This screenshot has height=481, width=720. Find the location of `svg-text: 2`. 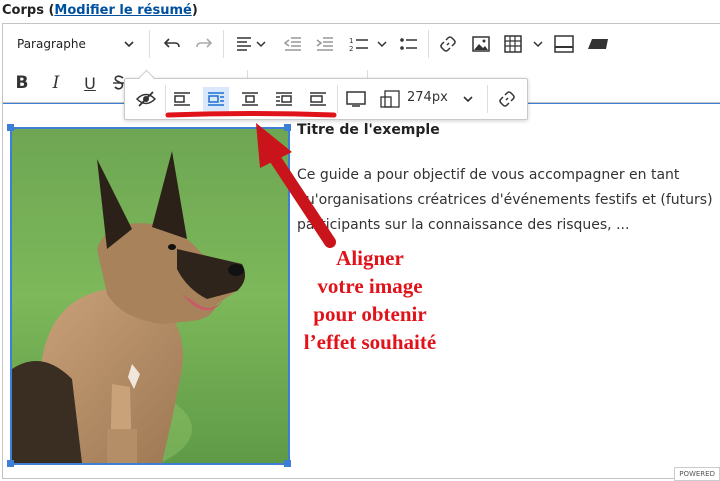

svg-text: 2 is located at coordinates (351, 49).